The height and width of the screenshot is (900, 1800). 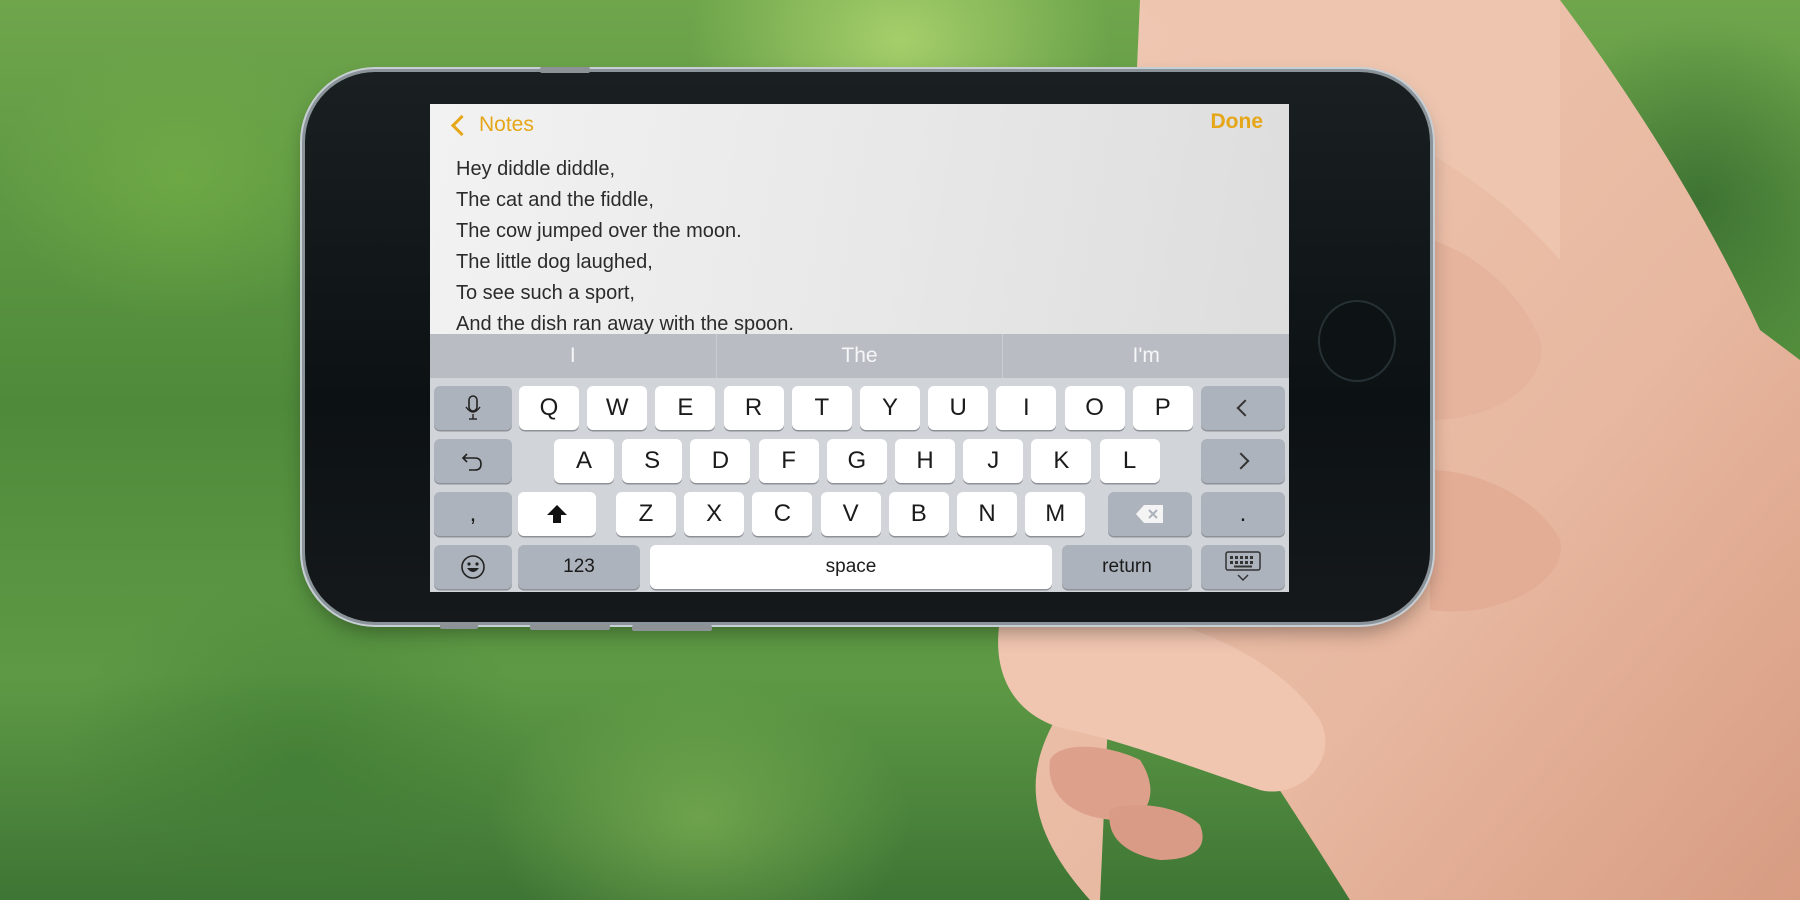 I want to click on letter-key: A, so click(x=584, y=461).